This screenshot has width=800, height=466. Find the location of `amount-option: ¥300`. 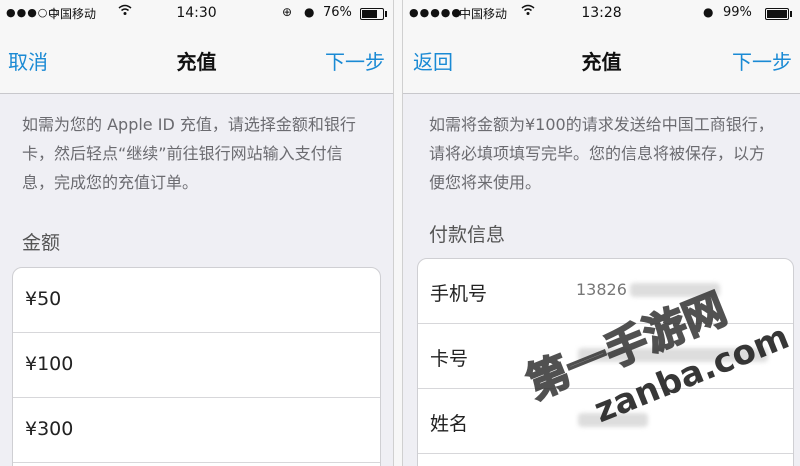

amount-option: ¥300 is located at coordinates (196, 430).